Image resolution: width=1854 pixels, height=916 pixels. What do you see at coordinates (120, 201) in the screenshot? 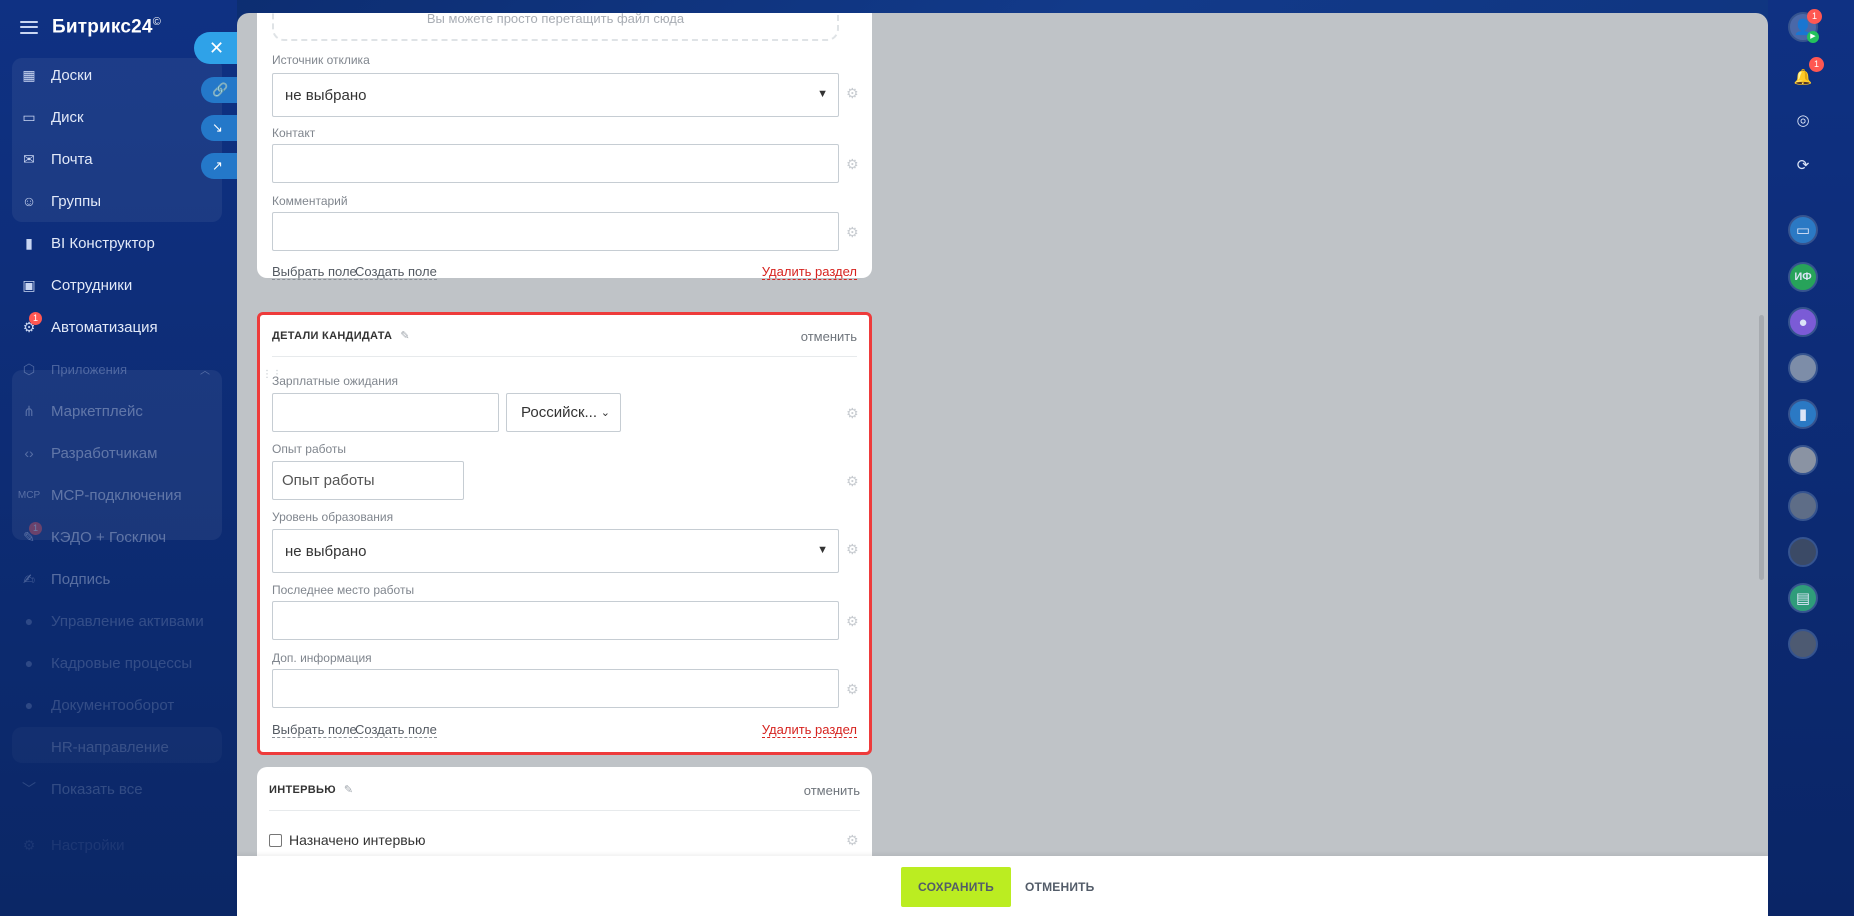
I see `sidebar-item-groups: ☺ Группы` at bounding box center [120, 201].